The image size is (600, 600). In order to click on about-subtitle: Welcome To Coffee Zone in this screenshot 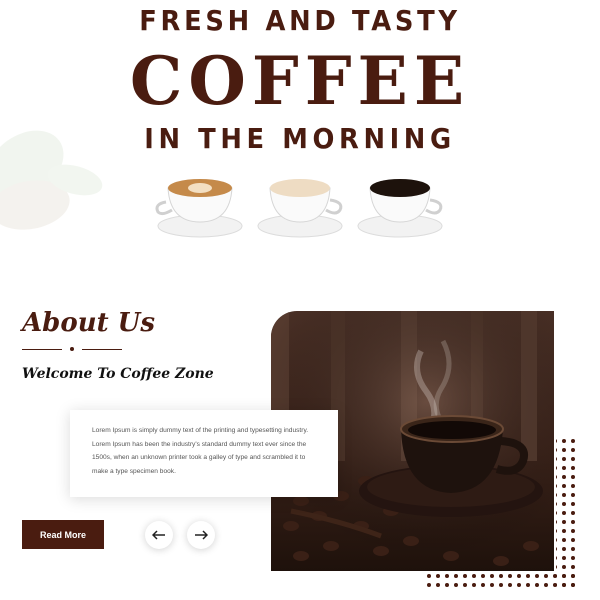, I will do `click(118, 374)`.